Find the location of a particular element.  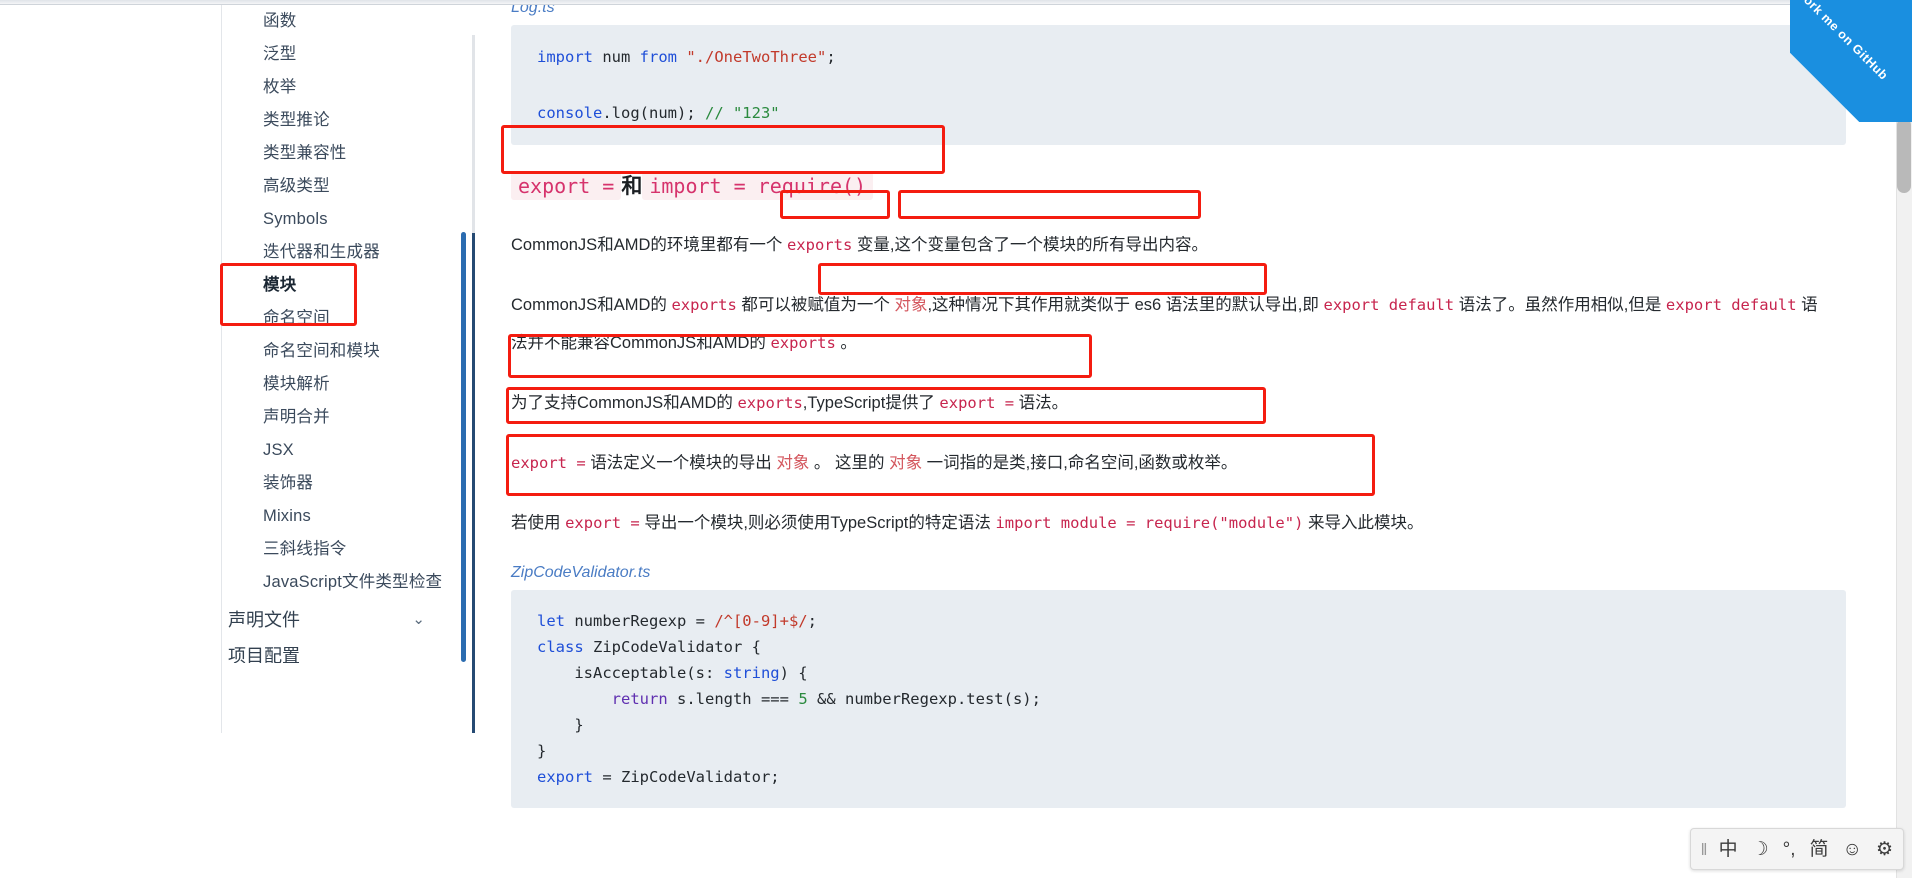

sidebar-item-label: 命名空间 is located at coordinates (296, 318).